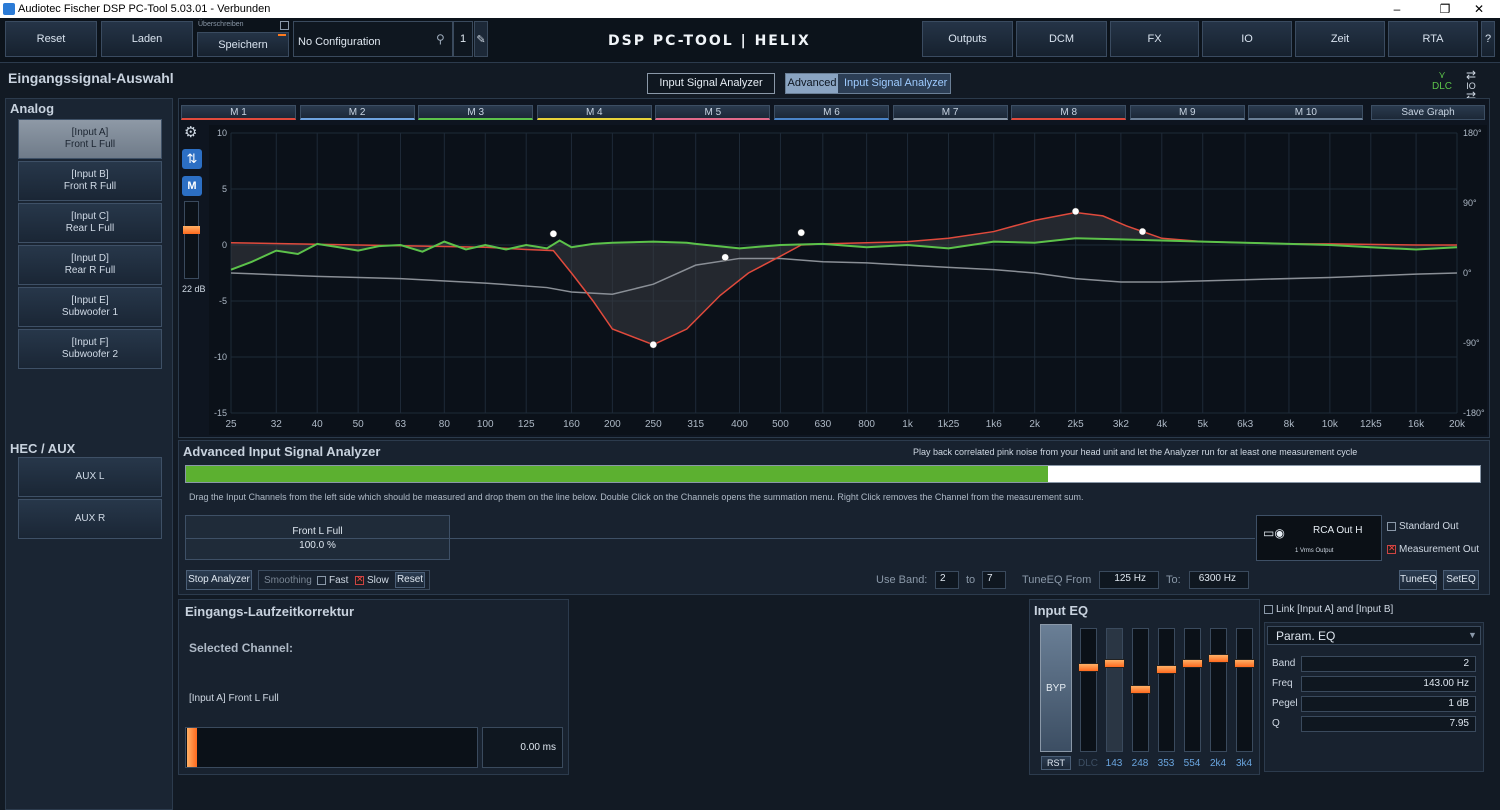 This screenshot has width=1500, height=810. Describe the element at coordinates (238, 112) in the screenshot. I see `measurement-tab-1: M 1` at that location.